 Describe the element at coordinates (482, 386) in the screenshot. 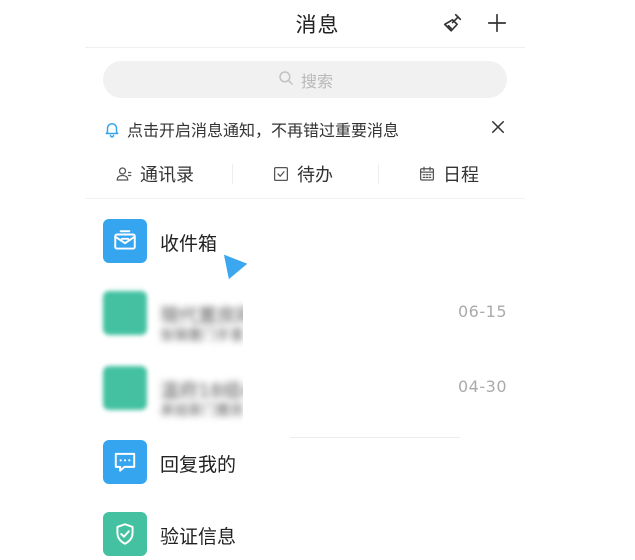

I see `item-time: 04-30` at that location.